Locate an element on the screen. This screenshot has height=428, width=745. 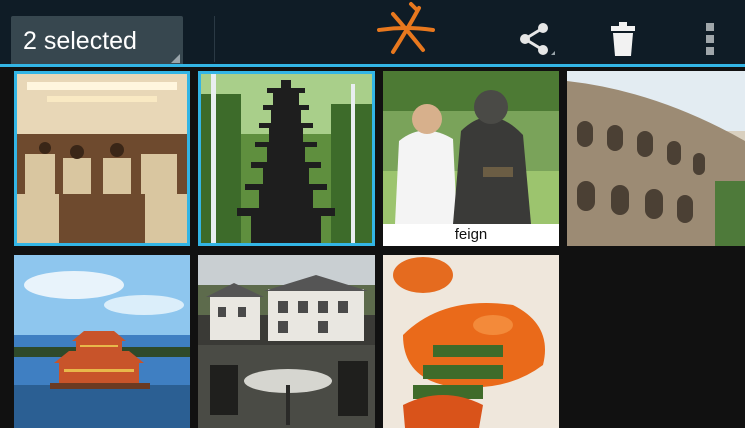
photo-lake-palace is located at coordinates (102, 341).